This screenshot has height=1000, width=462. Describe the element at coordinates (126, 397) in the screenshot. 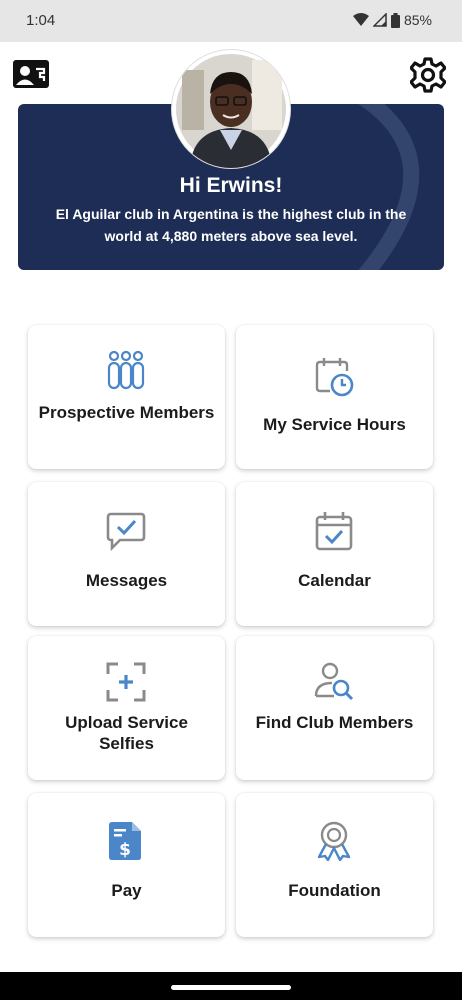

I see `tile-prospective-members: Prospective Members` at that location.